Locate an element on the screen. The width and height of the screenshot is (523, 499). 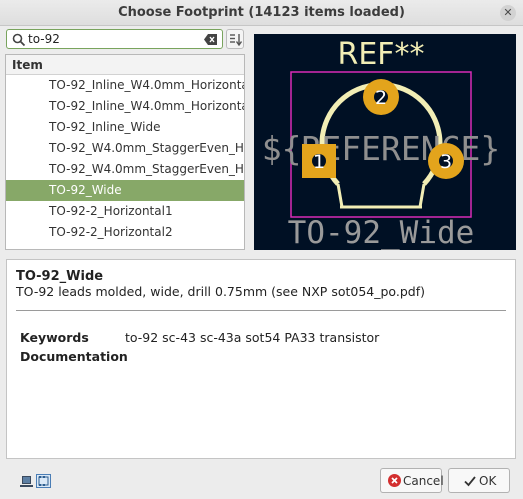
footprint-name: TO-92_Wide is located at coordinates (60, 276).